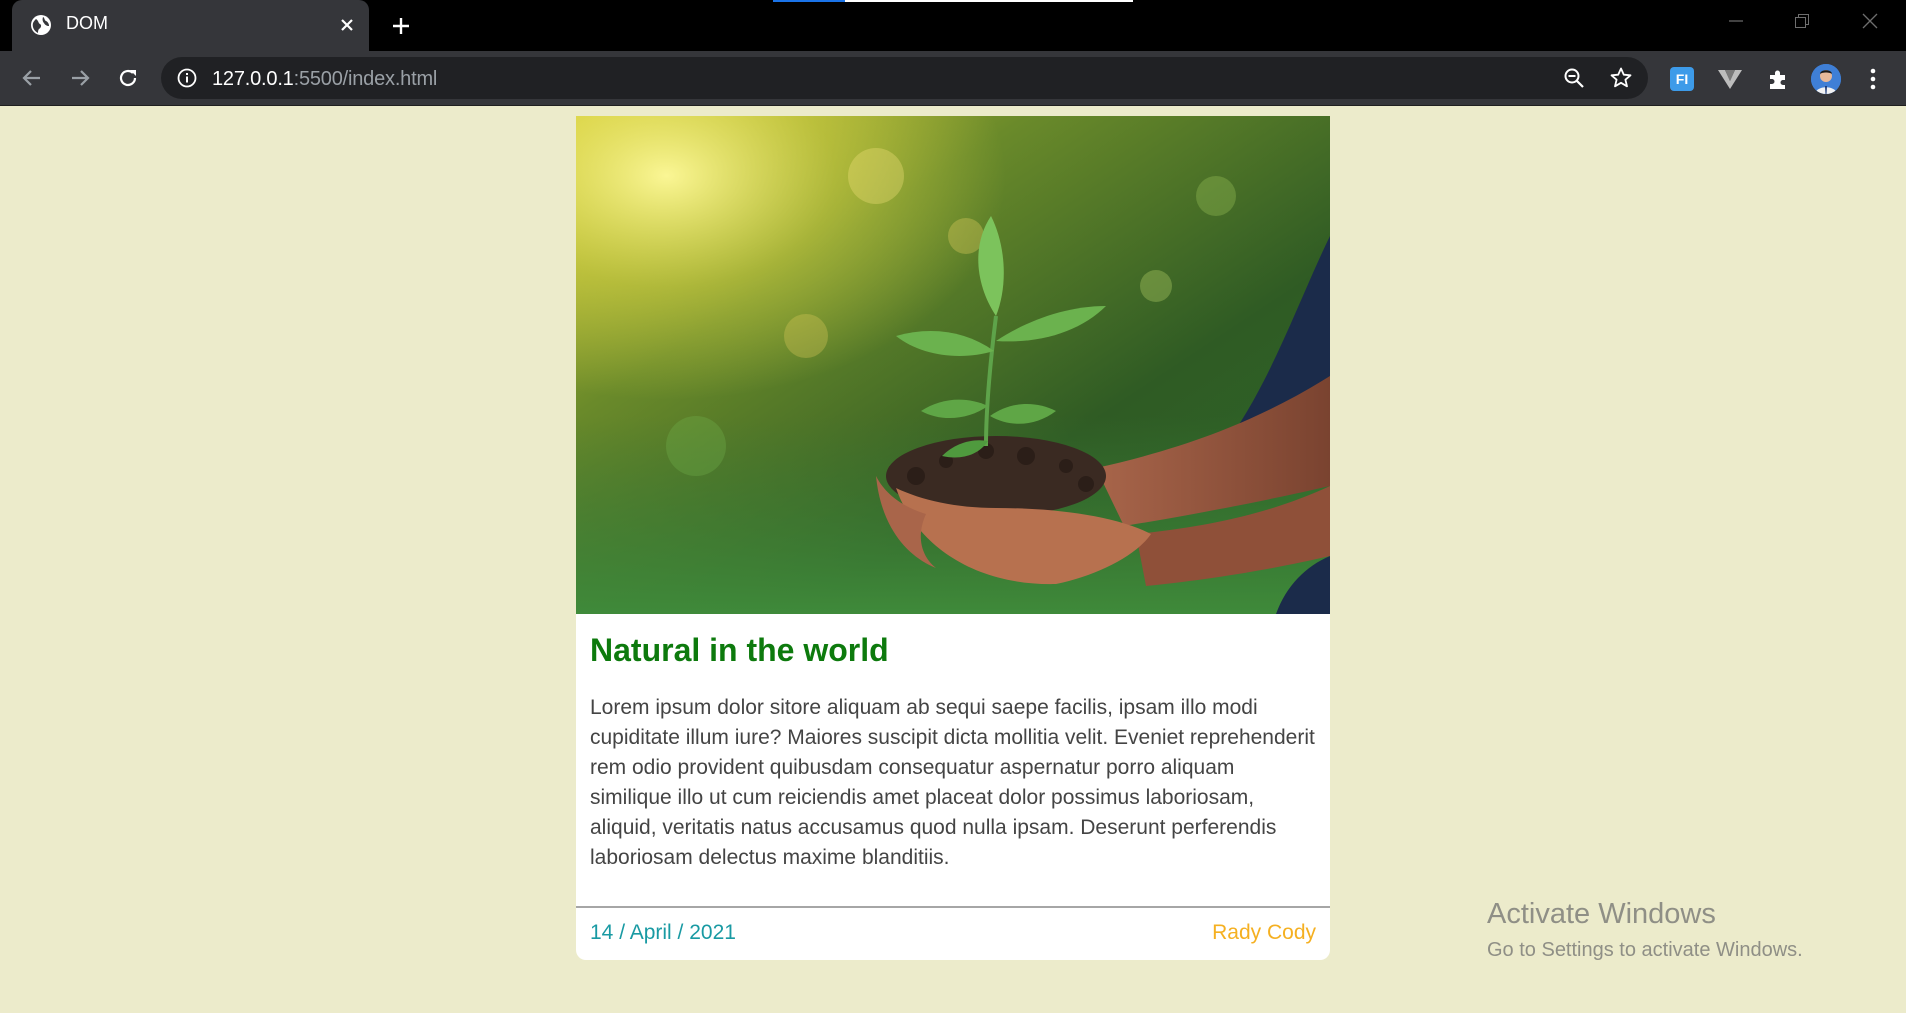  What do you see at coordinates (953, 25) in the screenshot?
I see `browser-title-bar: DOM` at bounding box center [953, 25].